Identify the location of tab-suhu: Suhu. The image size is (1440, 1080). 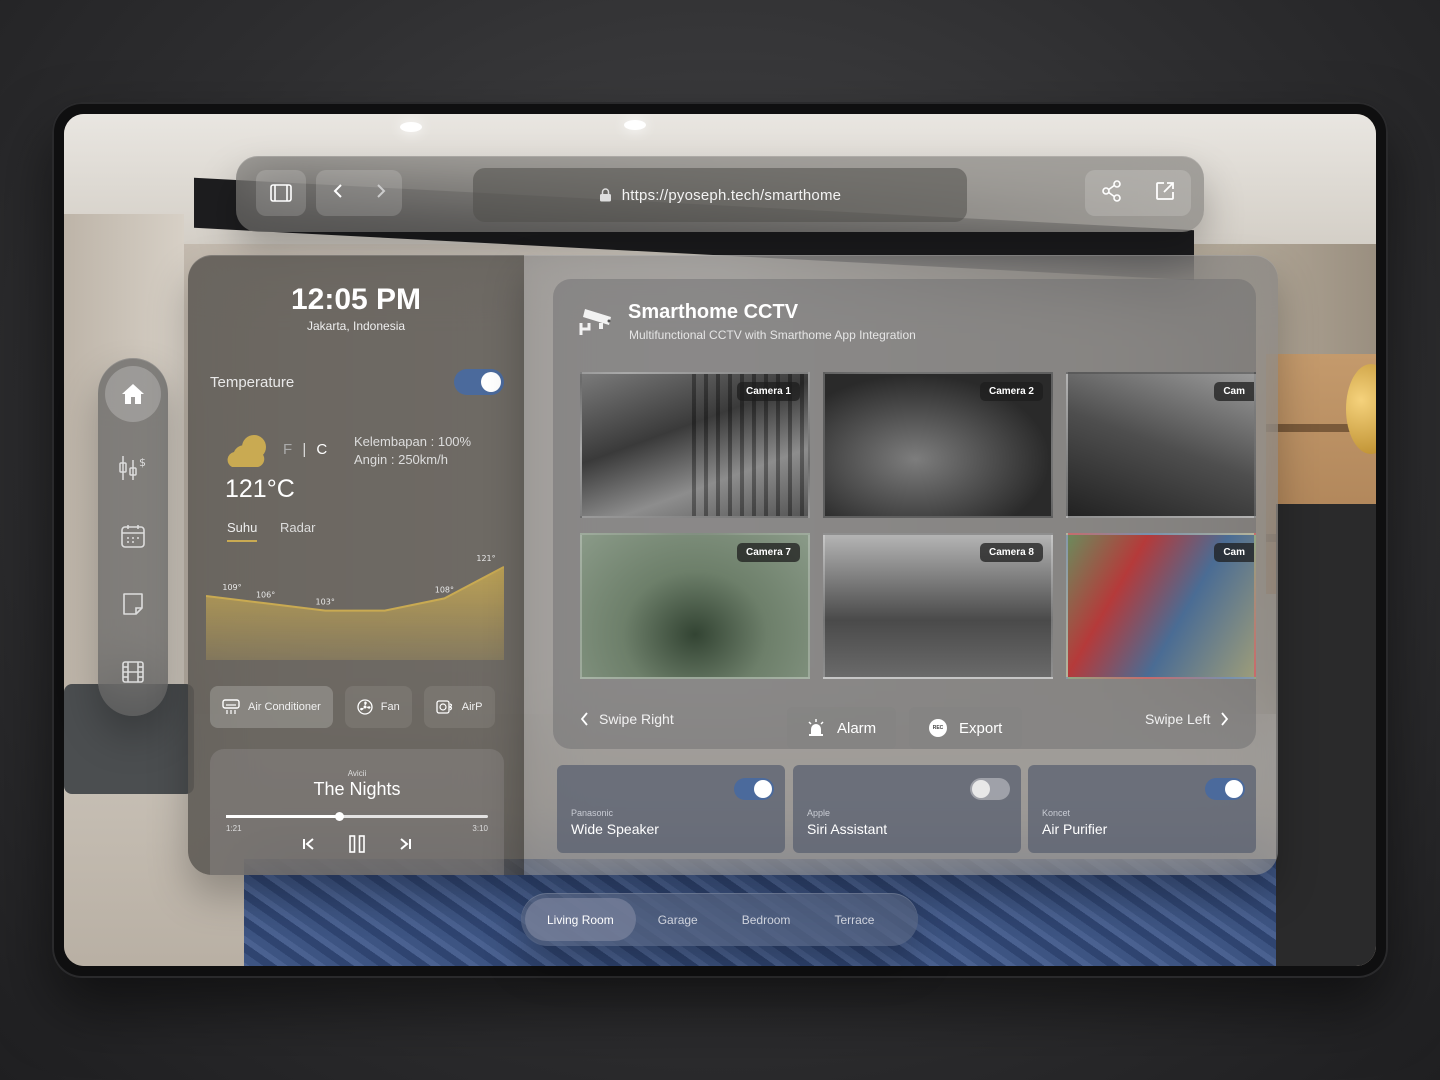
(242, 531).